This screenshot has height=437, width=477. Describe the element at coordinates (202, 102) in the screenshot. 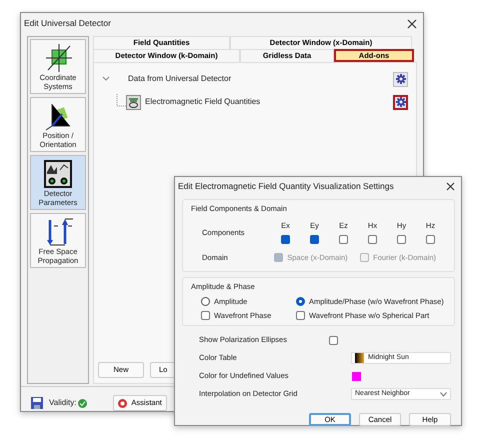

I see `tree-item: Electromagnetic Field Quantities` at that location.